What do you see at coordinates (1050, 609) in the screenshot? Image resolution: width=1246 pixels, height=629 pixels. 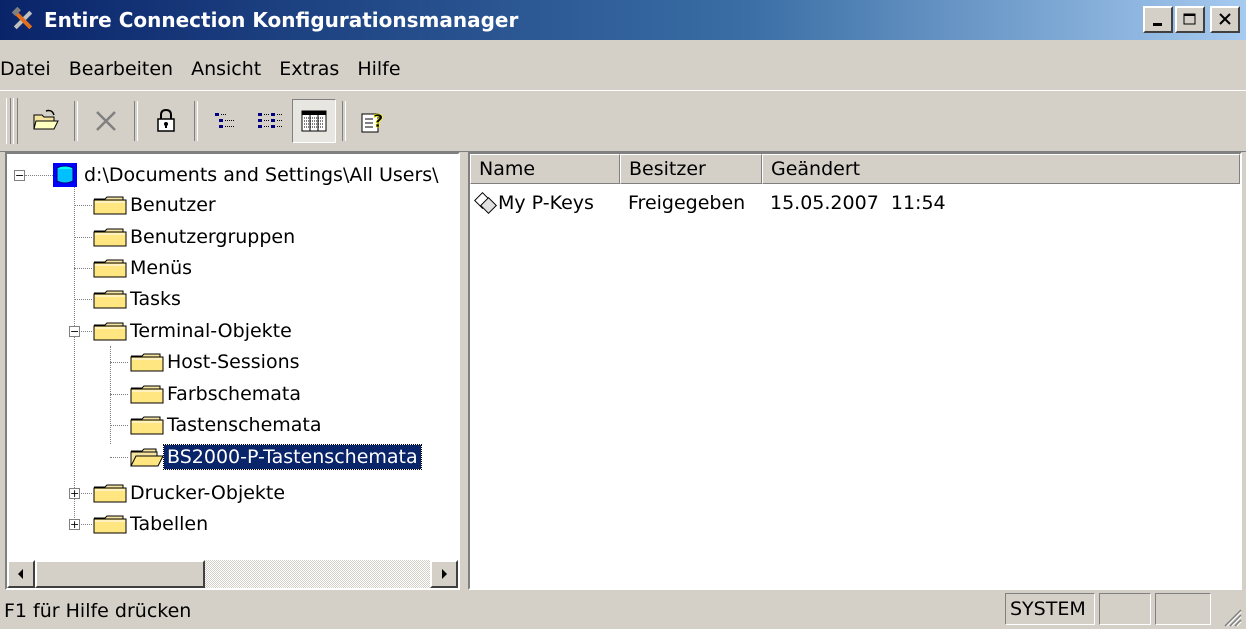 I see `status-panel-user: SYSTEM` at bounding box center [1050, 609].